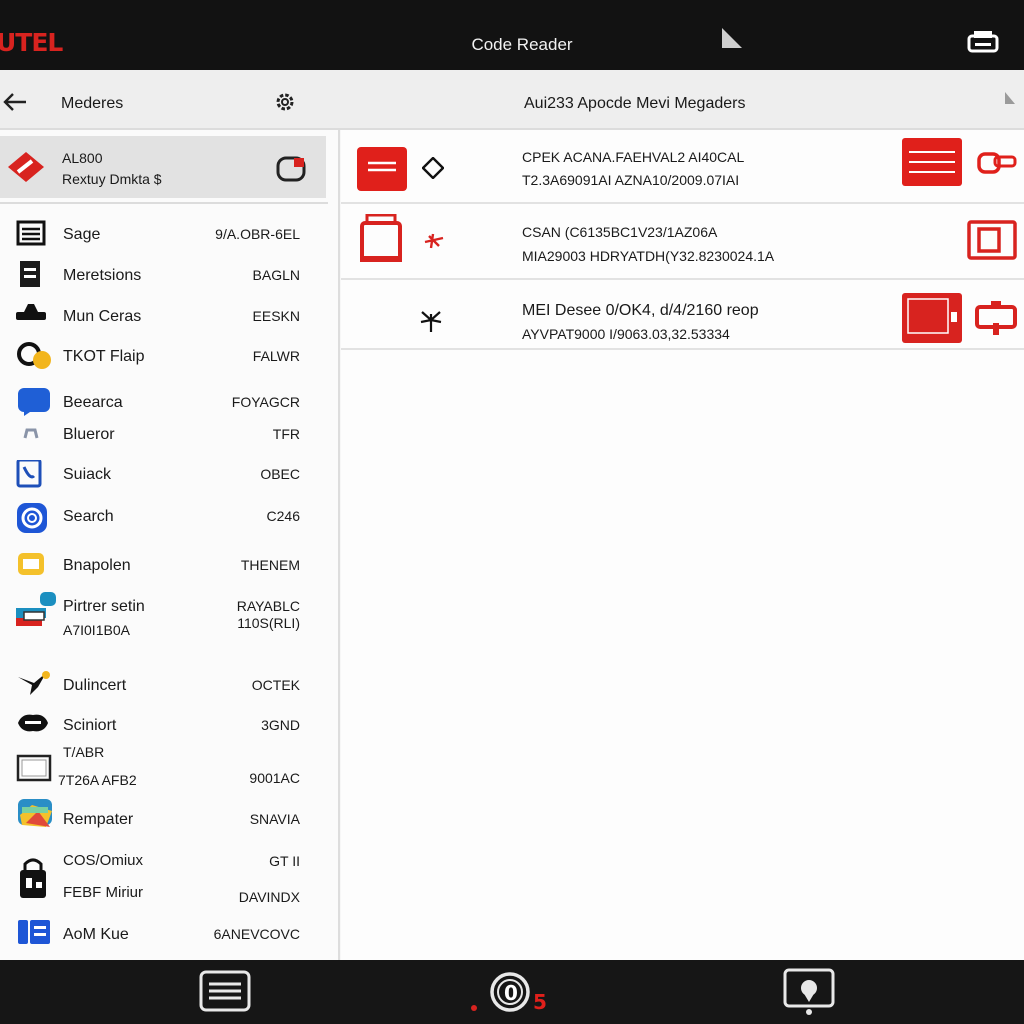 The image size is (1024, 1024). Describe the element at coordinates (163, 476) in the screenshot. I see `menu-item-suiack: Suiack OBEC` at that location.